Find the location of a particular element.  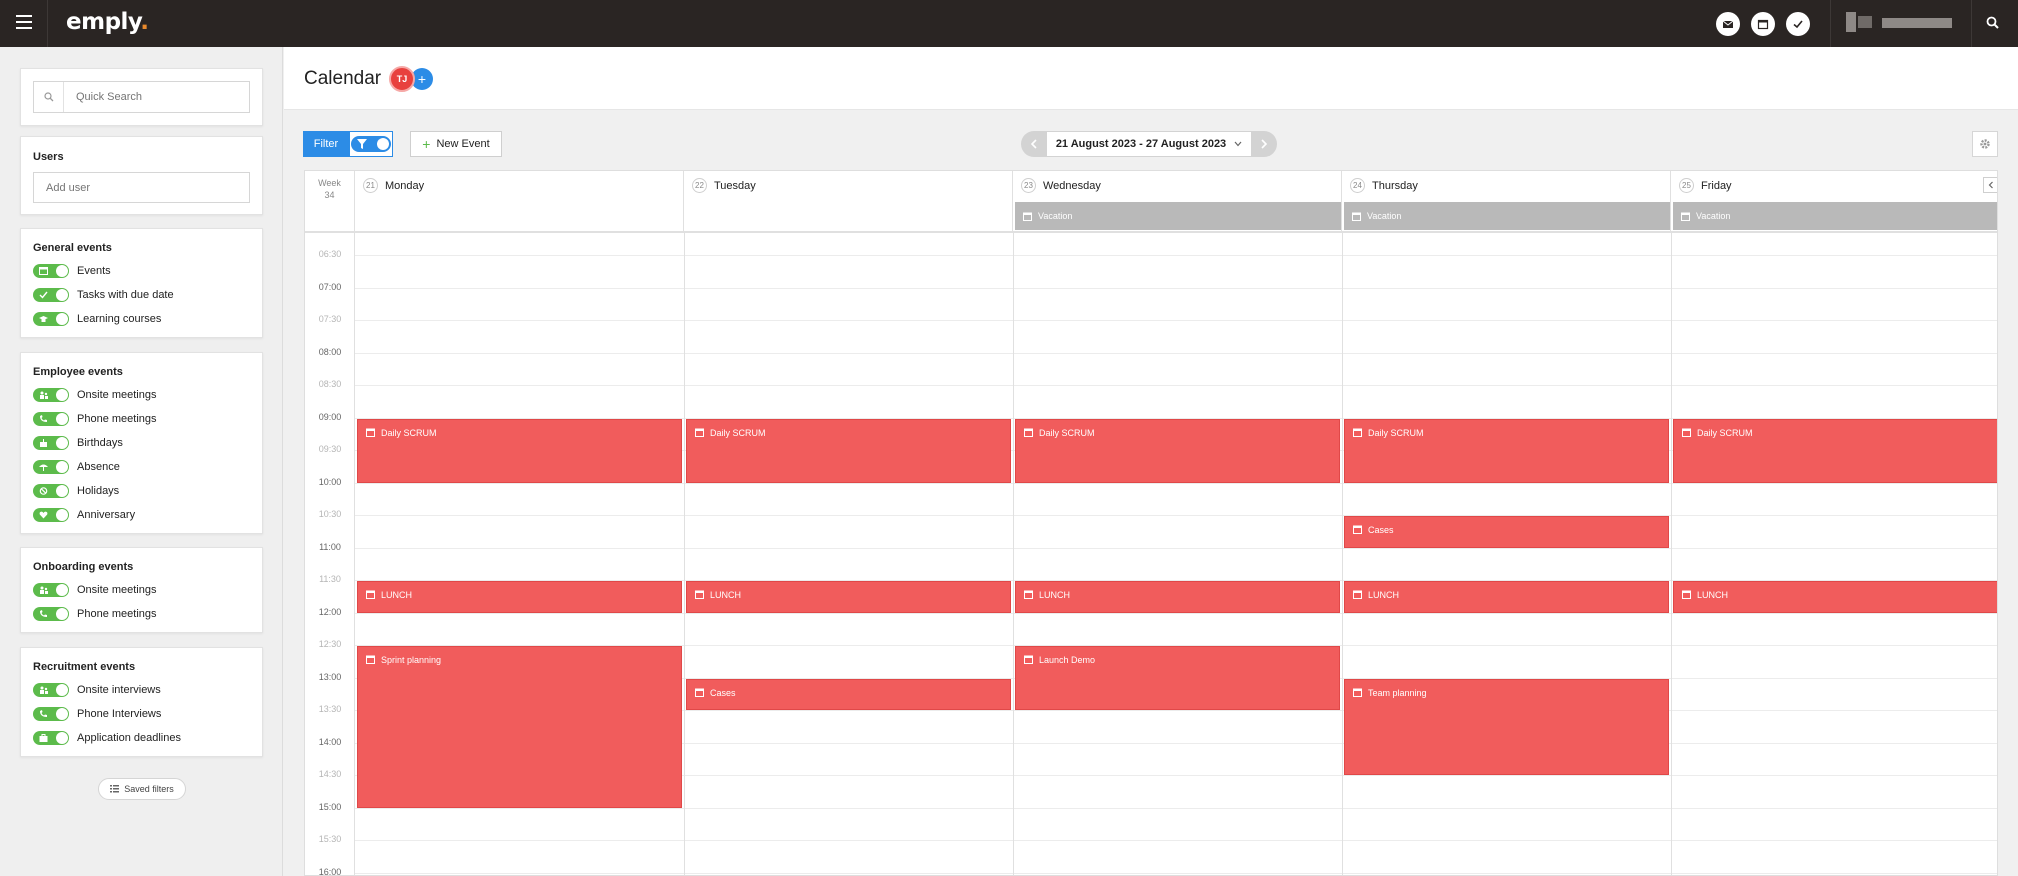

calendar-settings-button is located at coordinates (1985, 144).